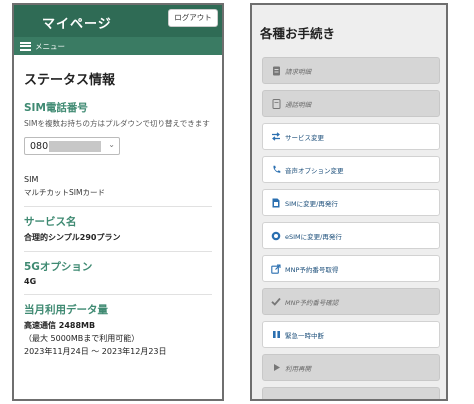 The image size is (474, 404). What do you see at coordinates (351, 103) in the screenshot?
I see `call-details-button: 通話明細` at bounding box center [351, 103].